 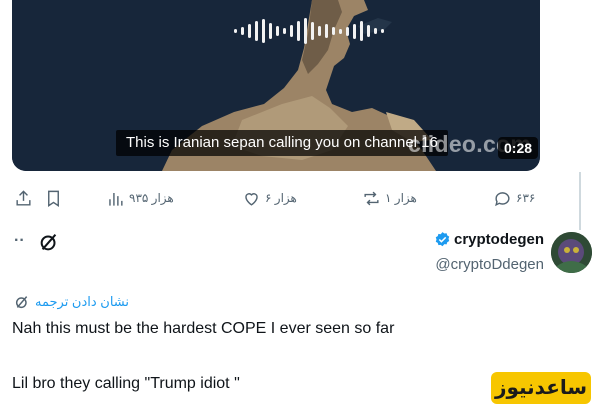 I want to click on reply-bubble-icon, so click(x=502, y=198).